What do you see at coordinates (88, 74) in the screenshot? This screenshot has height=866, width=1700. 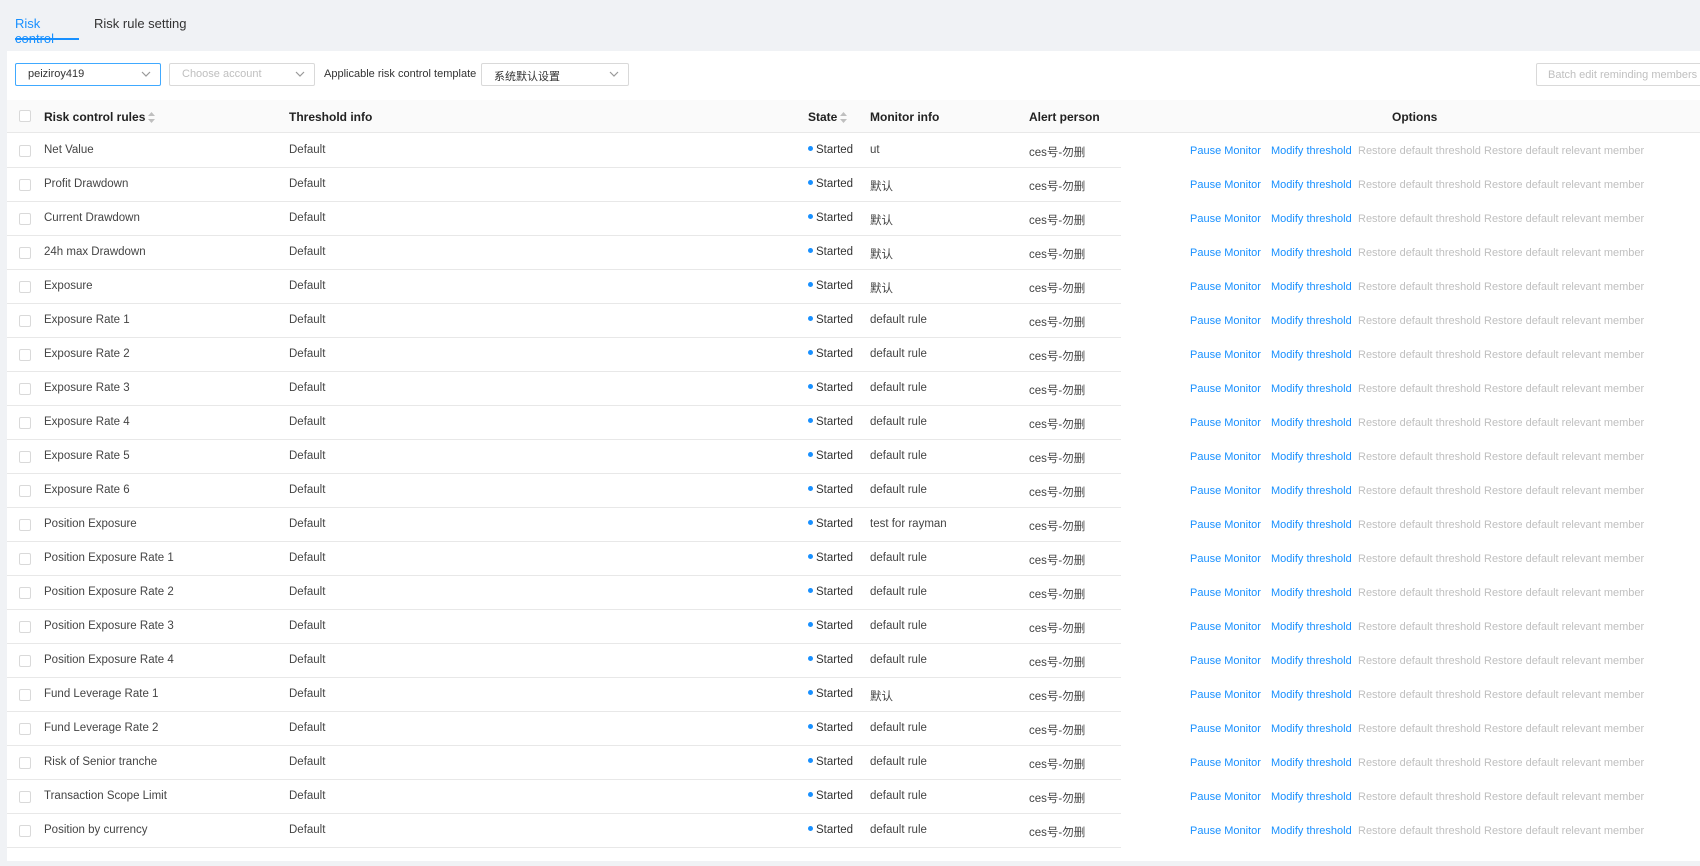 I see `account-group-select: peiziroy419` at bounding box center [88, 74].